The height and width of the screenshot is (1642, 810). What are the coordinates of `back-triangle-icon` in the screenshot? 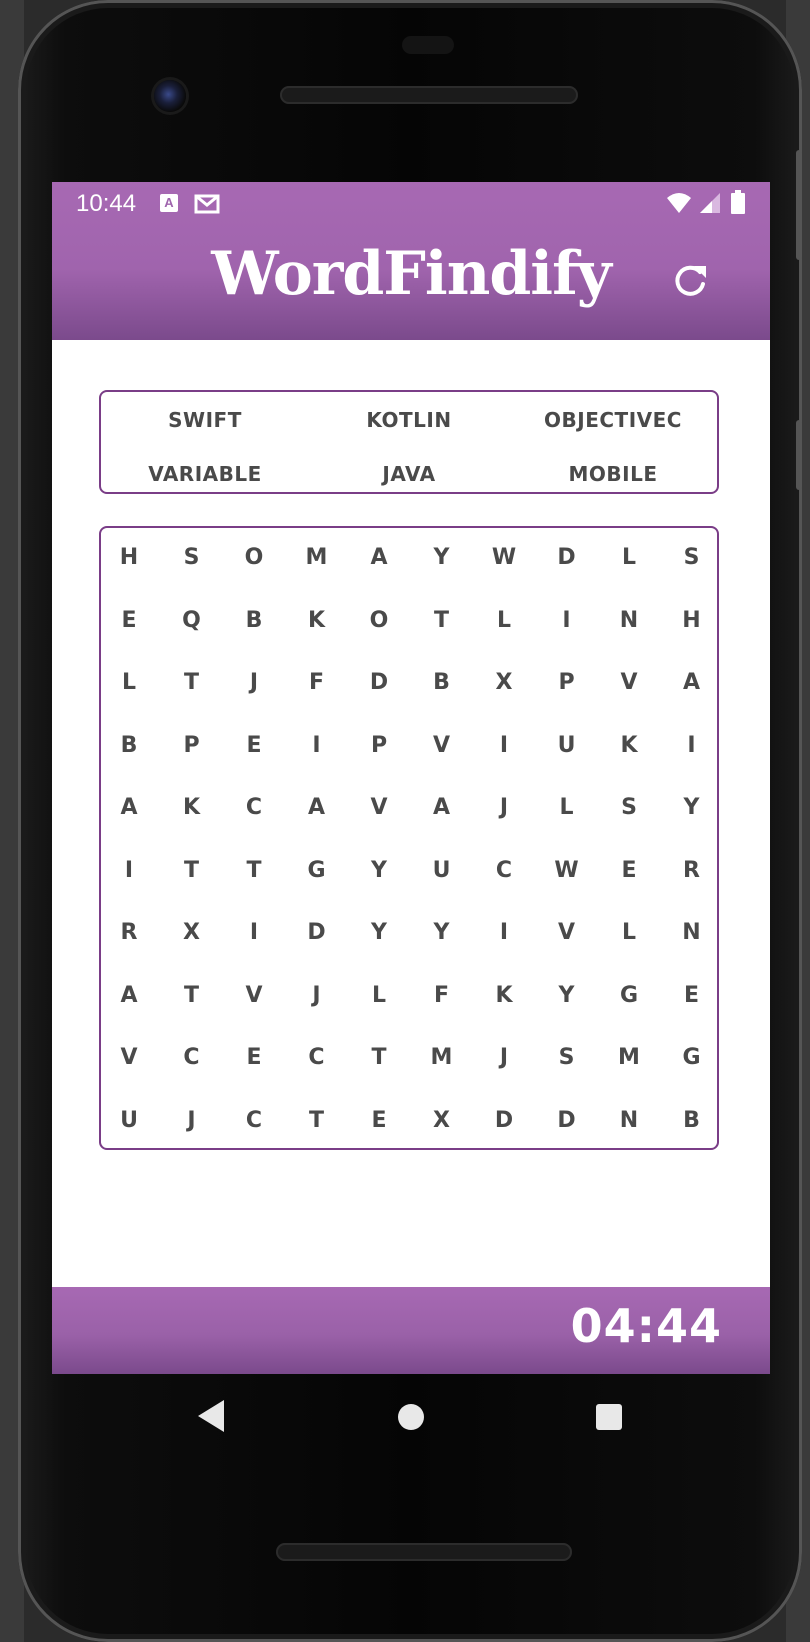 It's located at (211, 1416).